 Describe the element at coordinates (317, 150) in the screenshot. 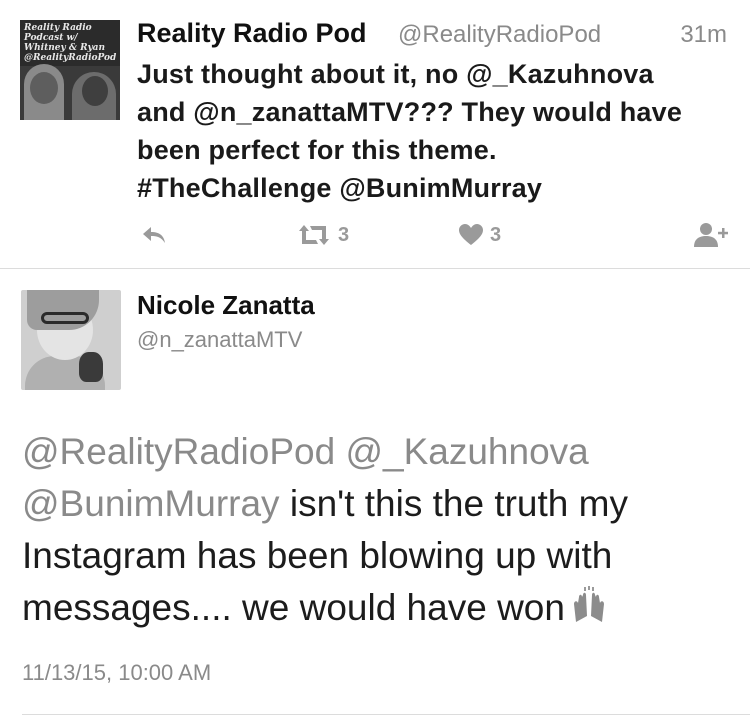

I see `tweet-text-line: been perfect for this theme.` at that location.